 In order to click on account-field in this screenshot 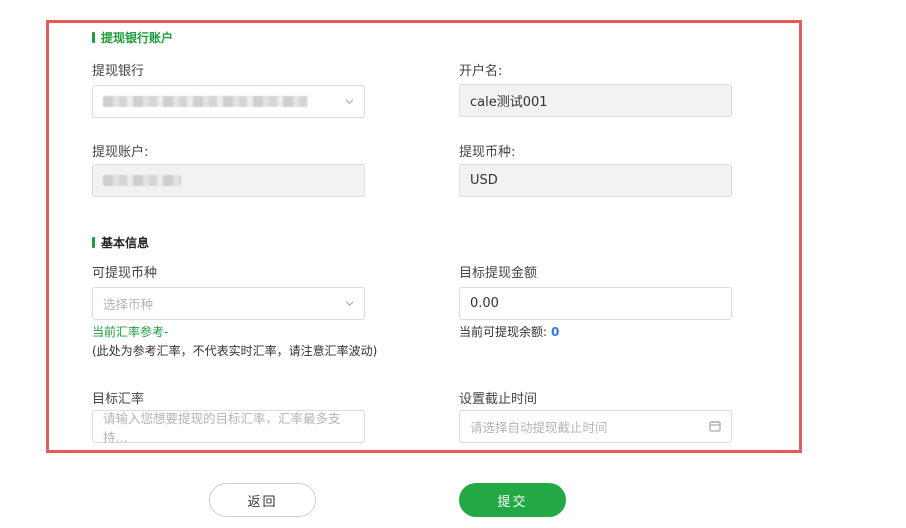, I will do `click(228, 180)`.